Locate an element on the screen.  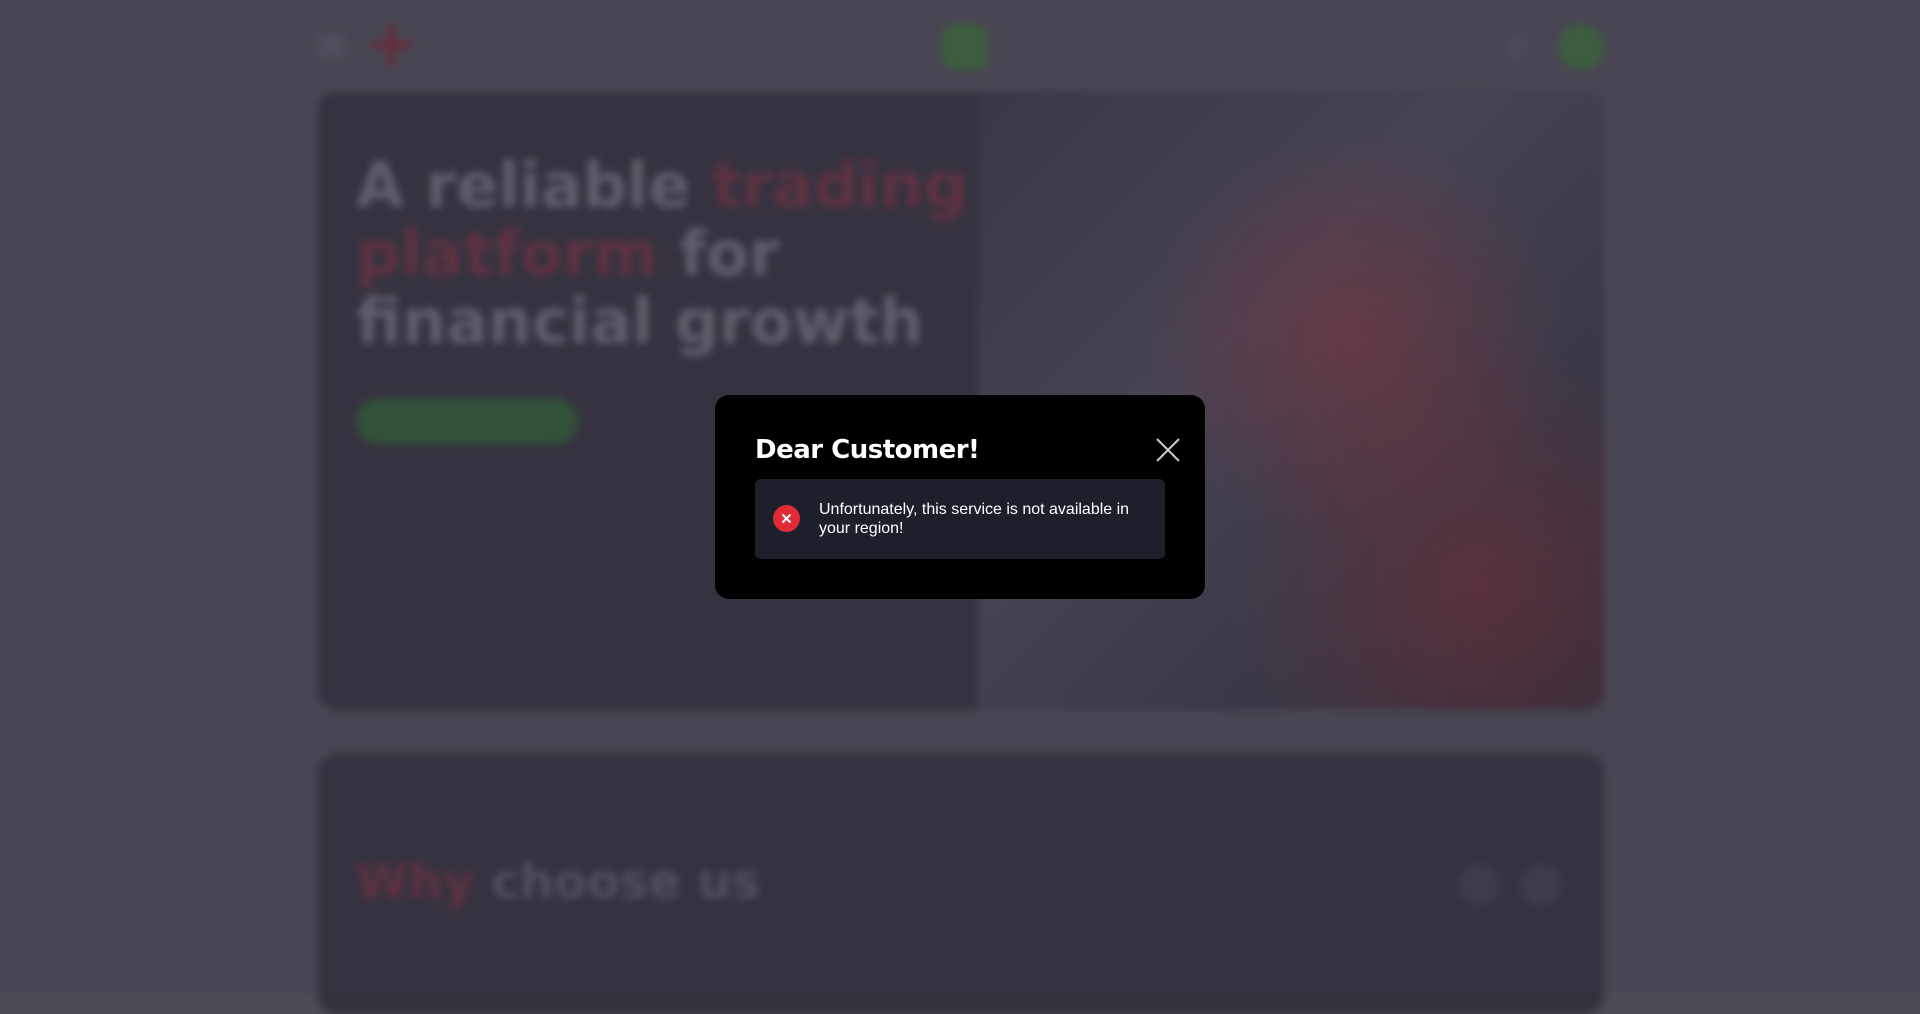
modal-title: Dear Customer! is located at coordinates (867, 450).